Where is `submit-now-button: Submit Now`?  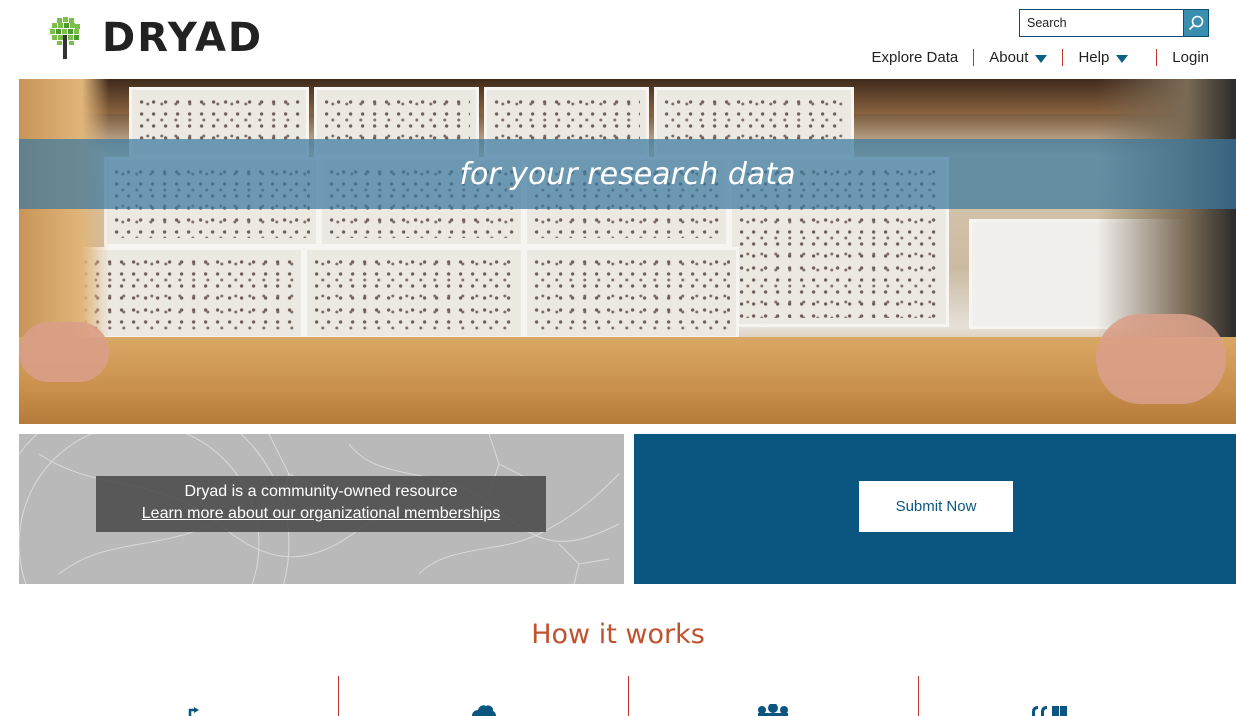 submit-now-button: Submit Now is located at coordinates (936, 506).